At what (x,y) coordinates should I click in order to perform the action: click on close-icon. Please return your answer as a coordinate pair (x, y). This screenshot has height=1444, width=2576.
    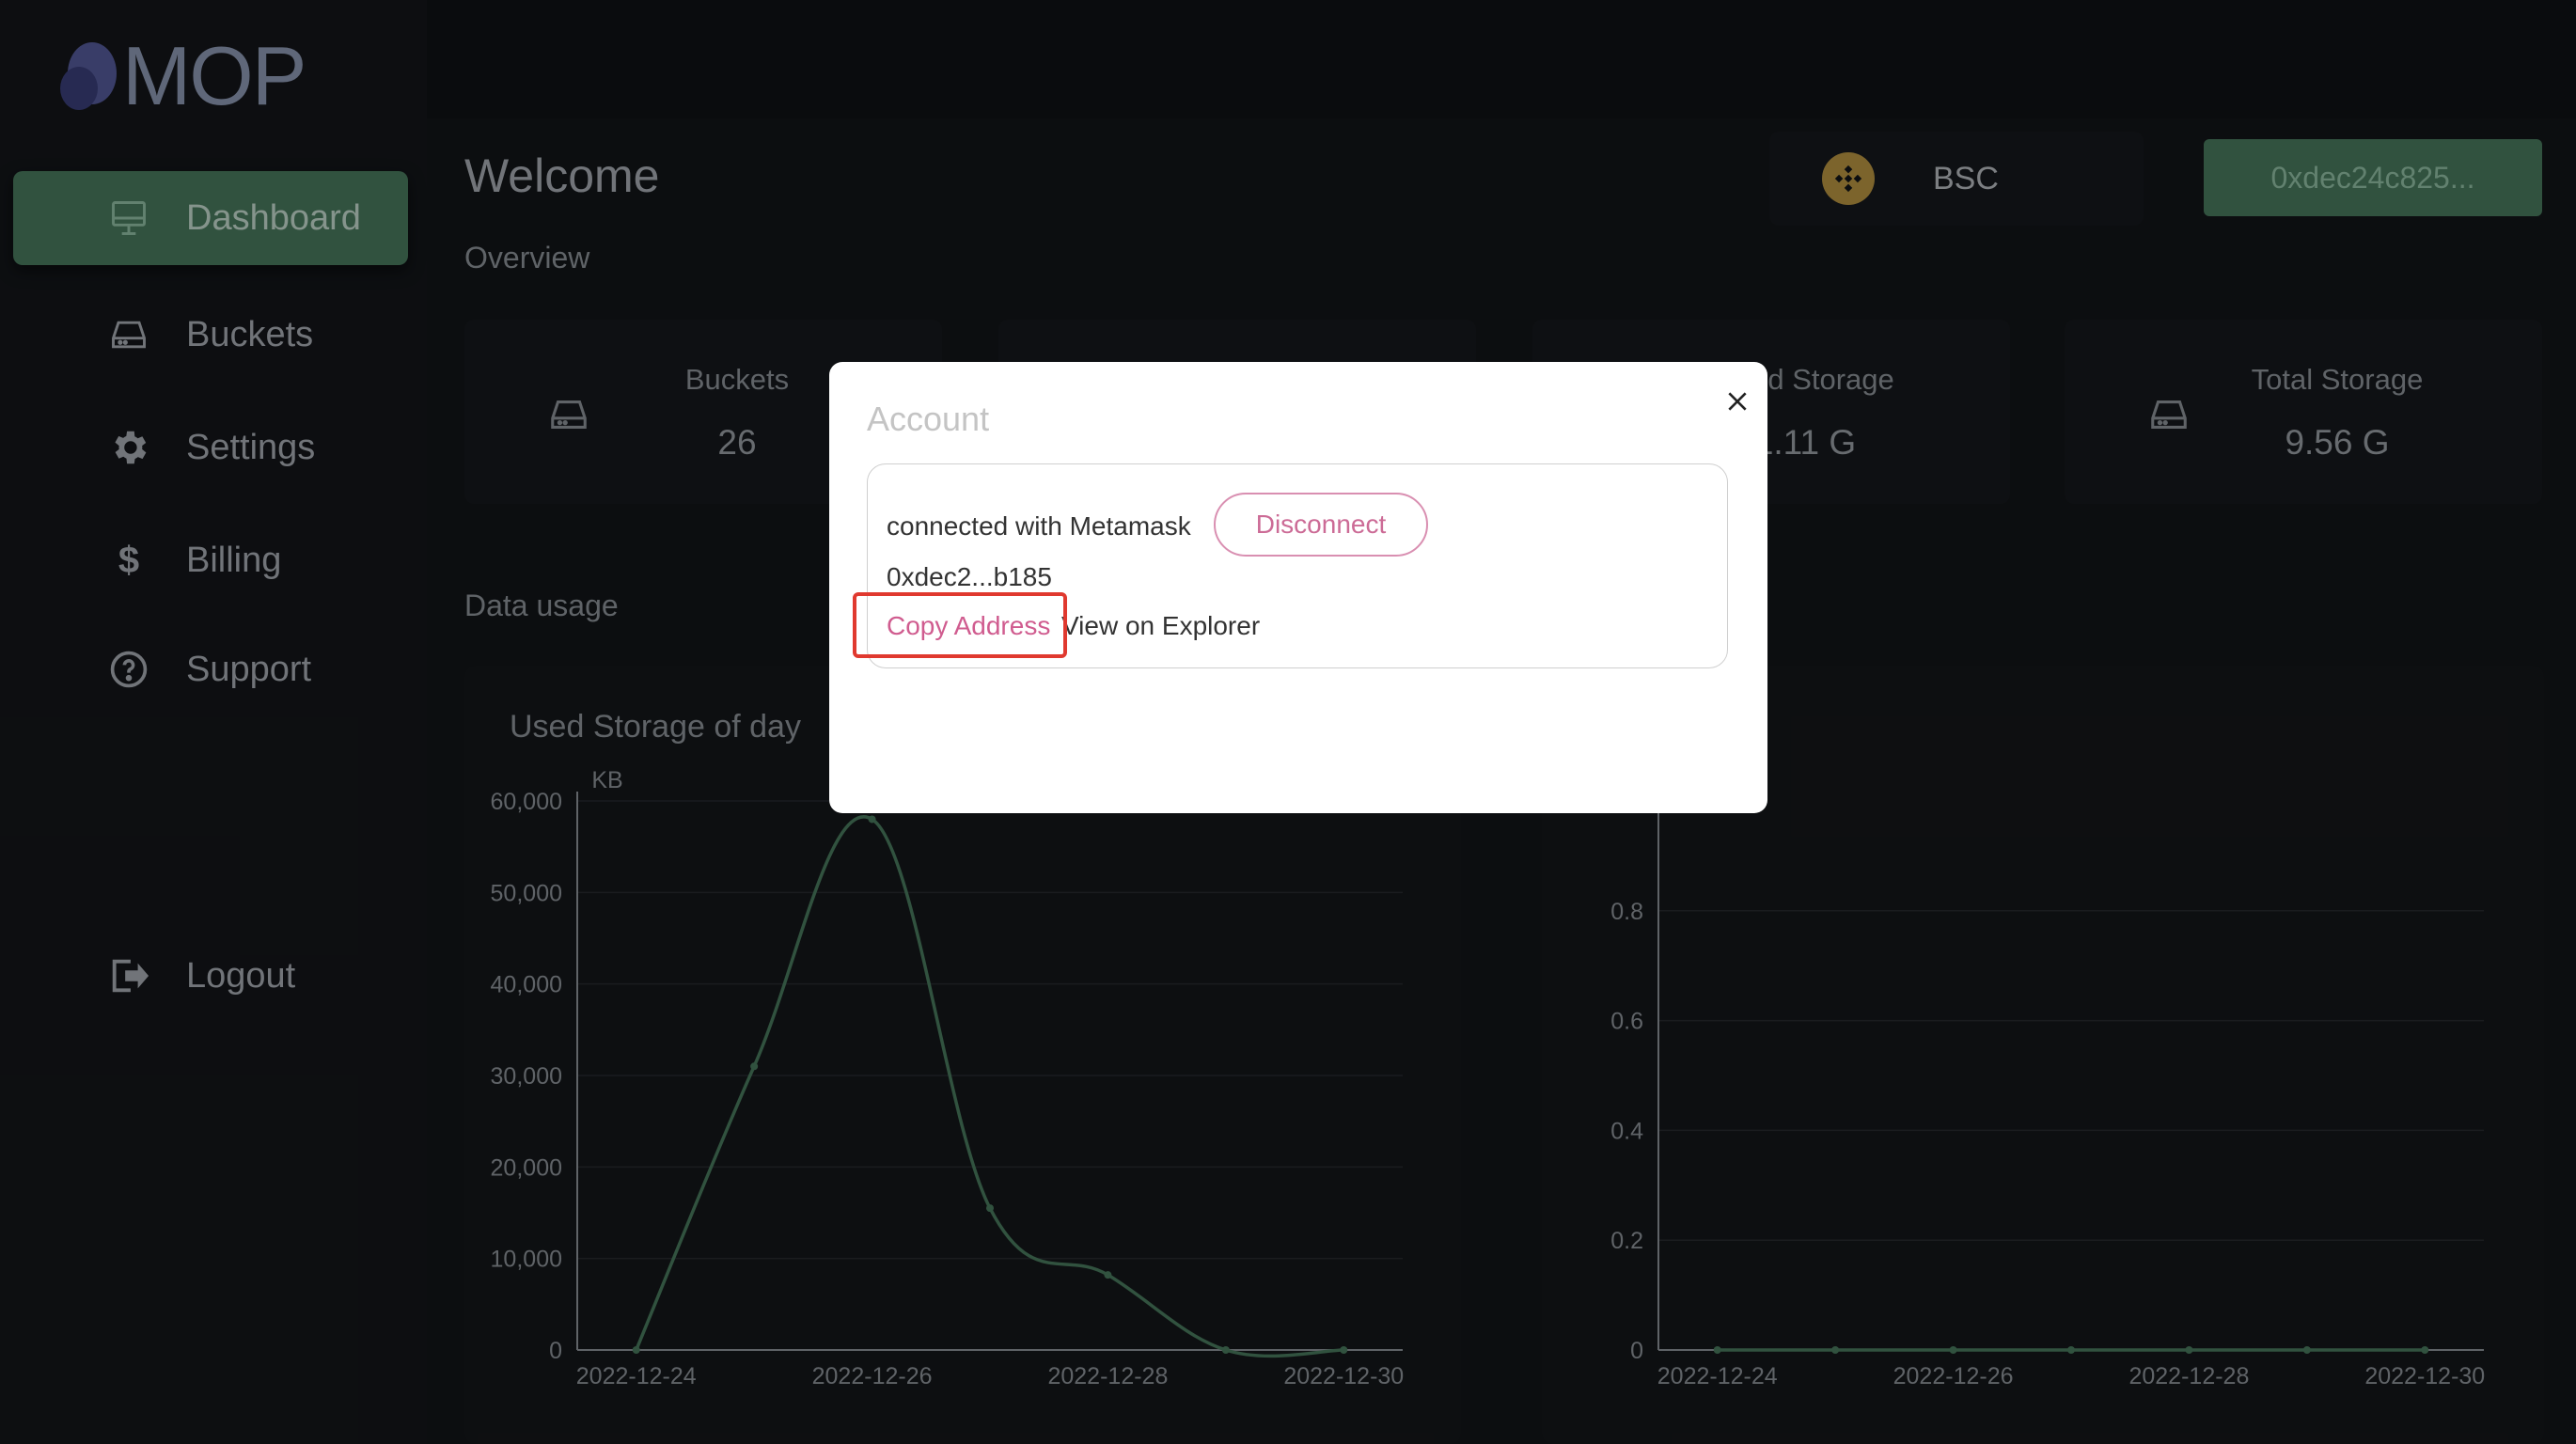
    Looking at the image, I should click on (1738, 401).